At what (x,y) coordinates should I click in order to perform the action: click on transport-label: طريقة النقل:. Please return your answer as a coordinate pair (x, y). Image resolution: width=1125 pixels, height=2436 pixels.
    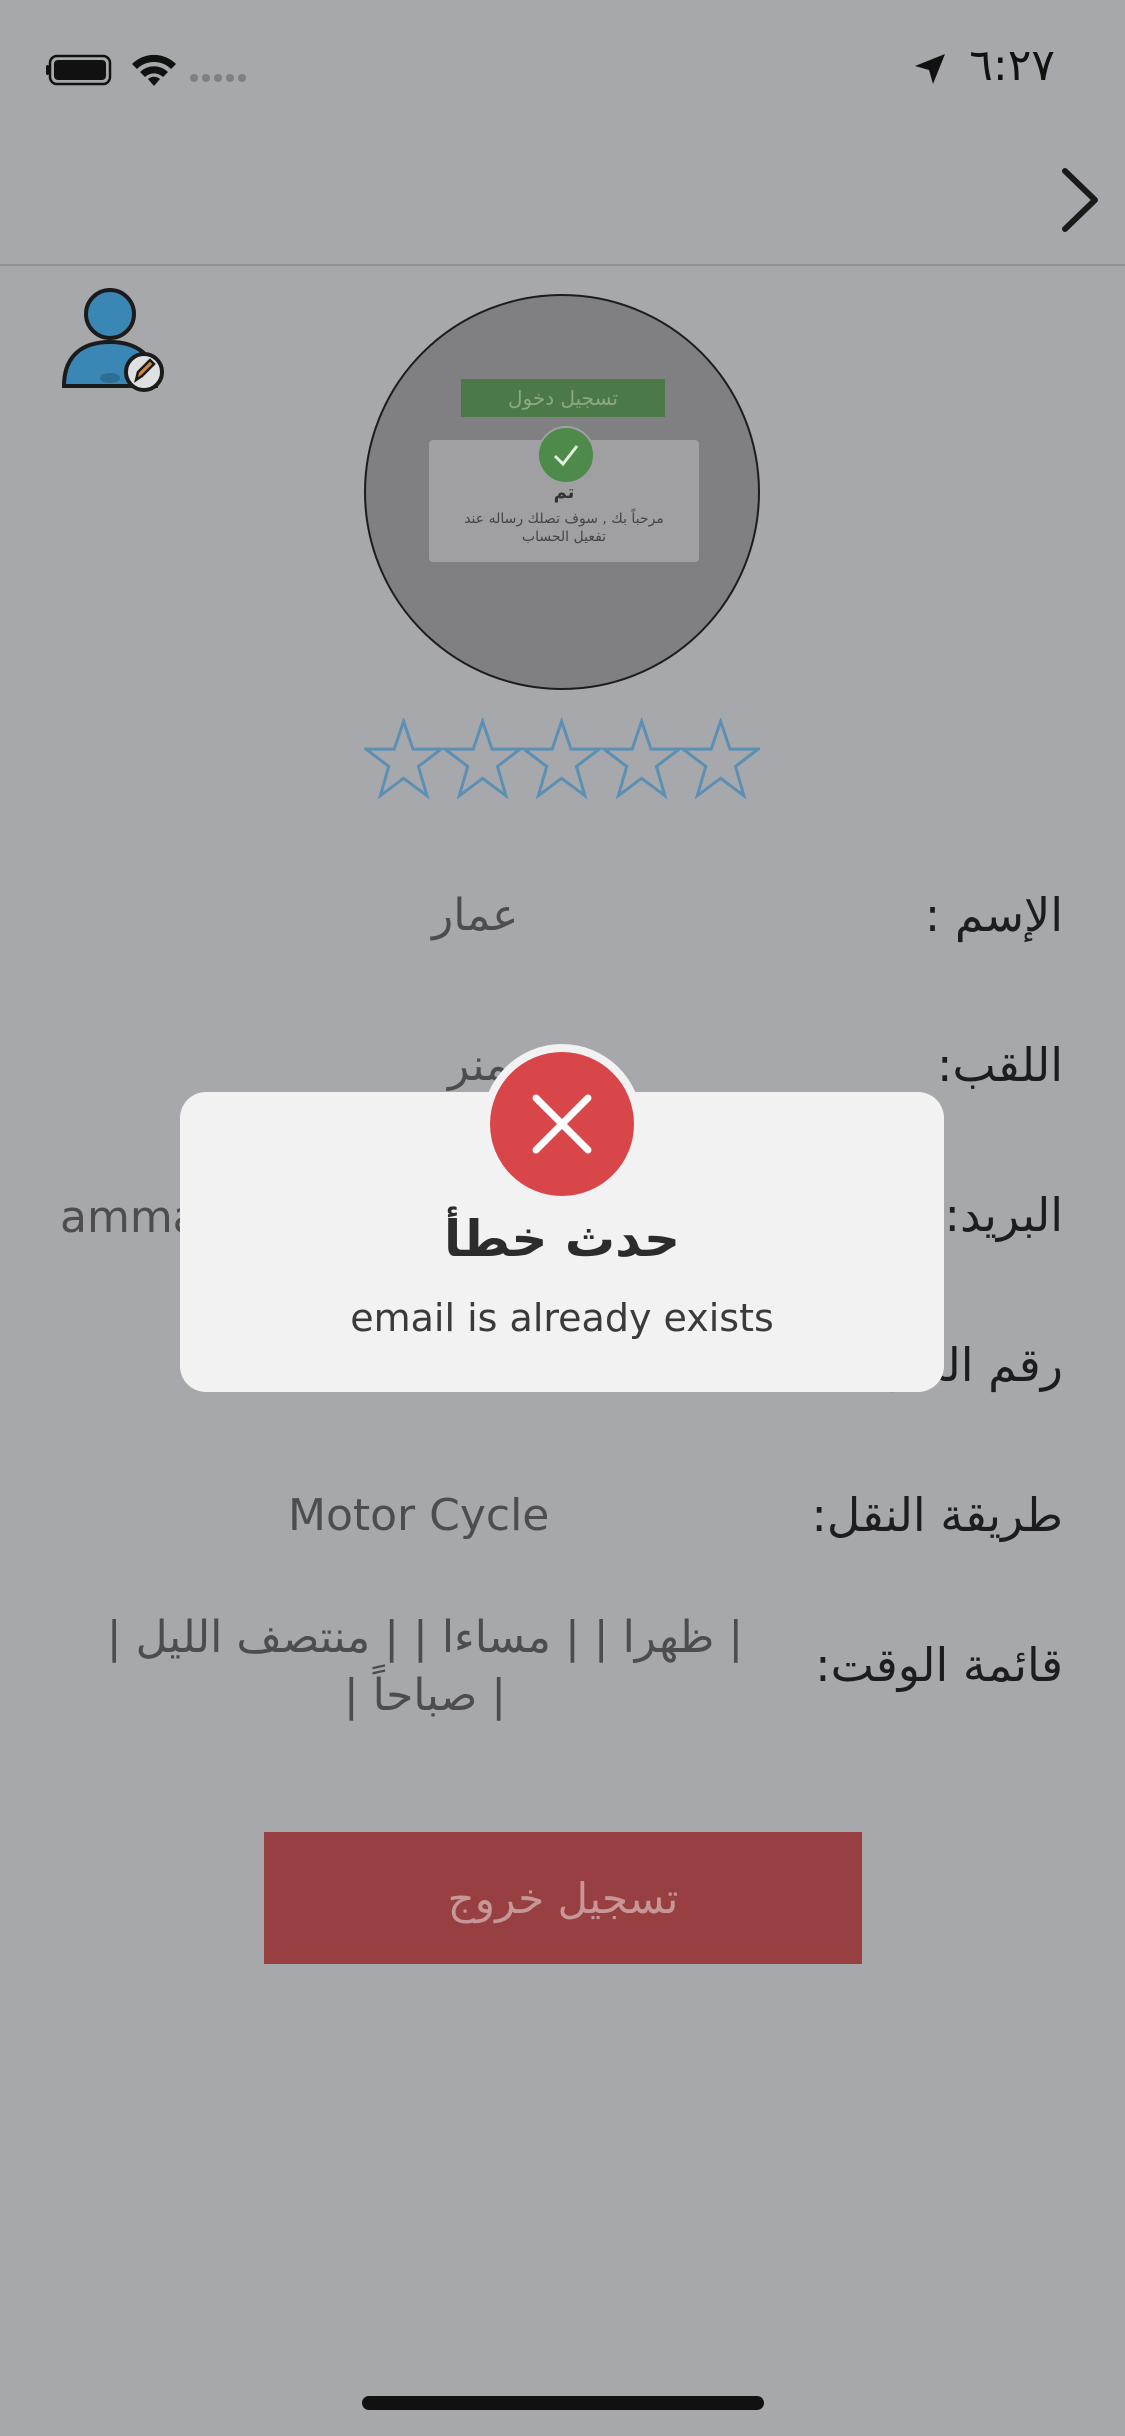
    Looking at the image, I should click on (937, 1515).